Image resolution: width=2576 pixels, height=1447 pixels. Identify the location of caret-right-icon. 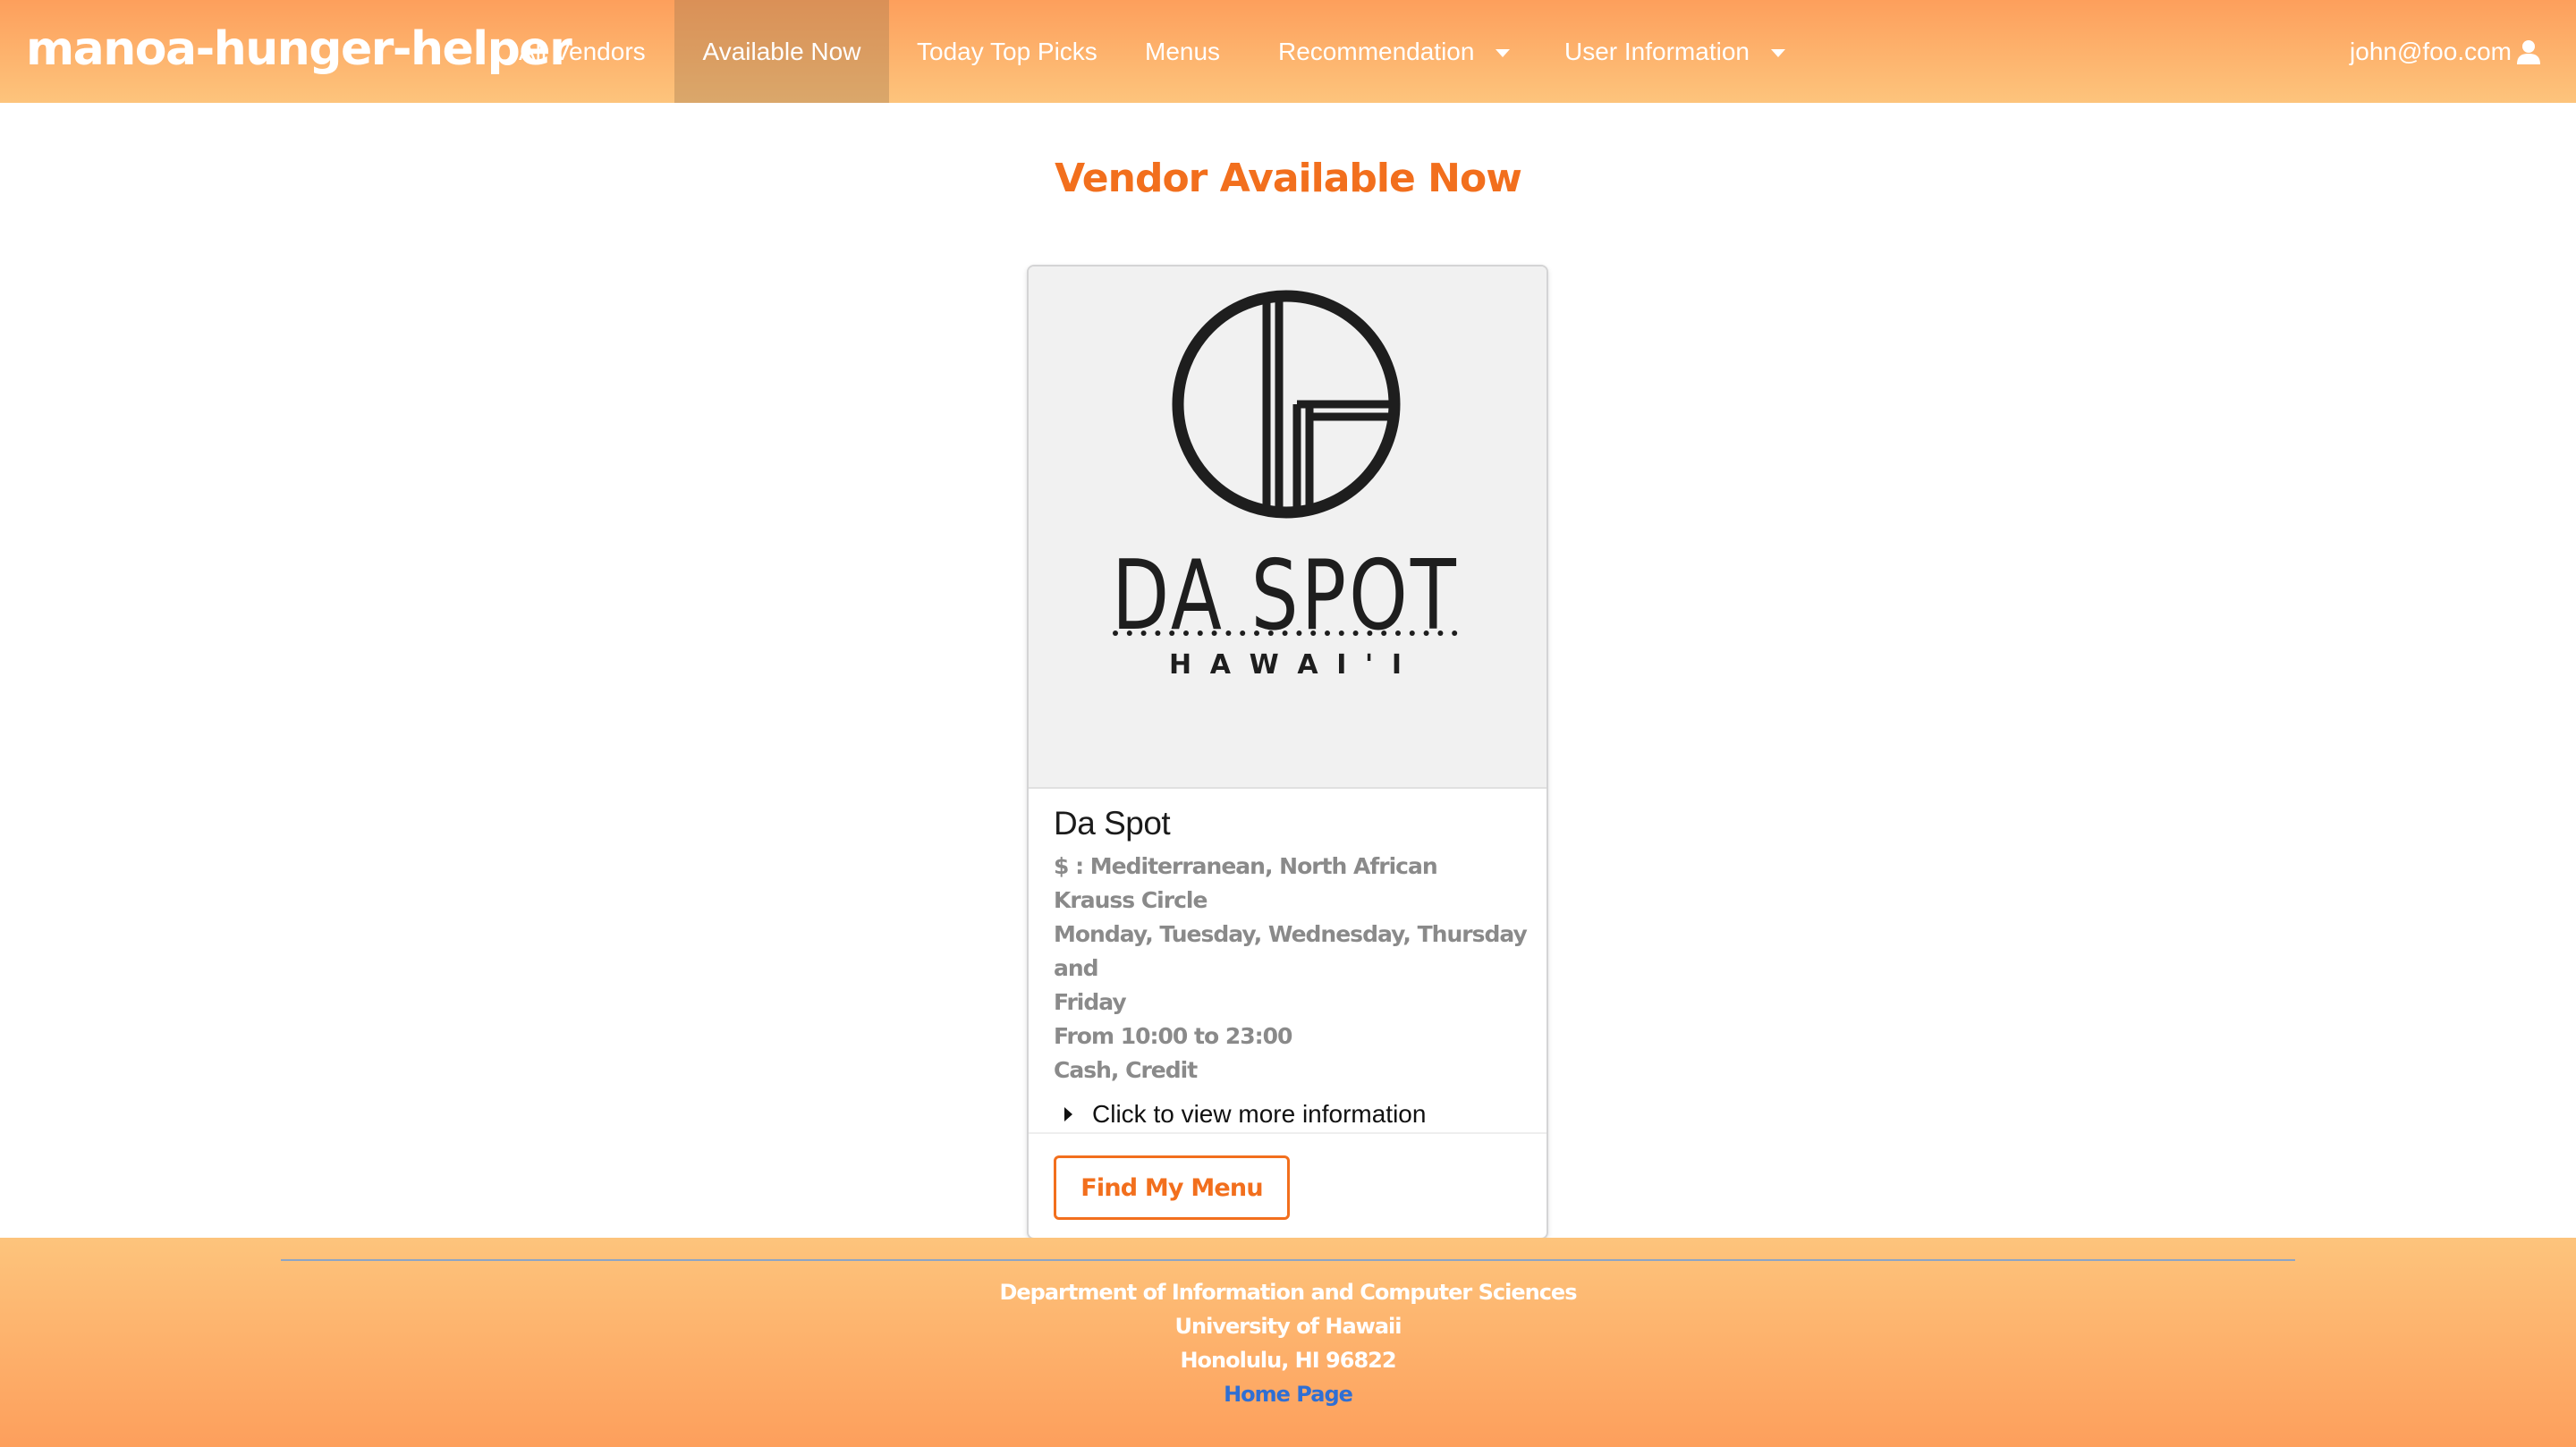
(1068, 1114).